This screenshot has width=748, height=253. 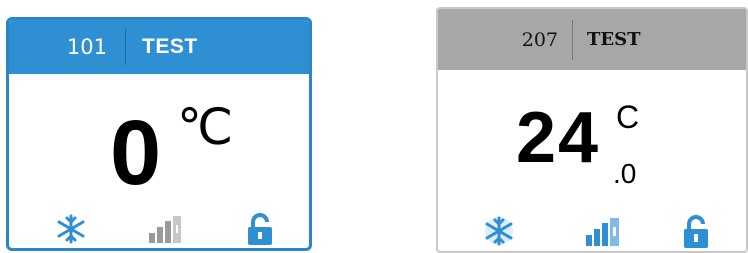 I want to click on temperature-unit: ℃, so click(x=205, y=127).